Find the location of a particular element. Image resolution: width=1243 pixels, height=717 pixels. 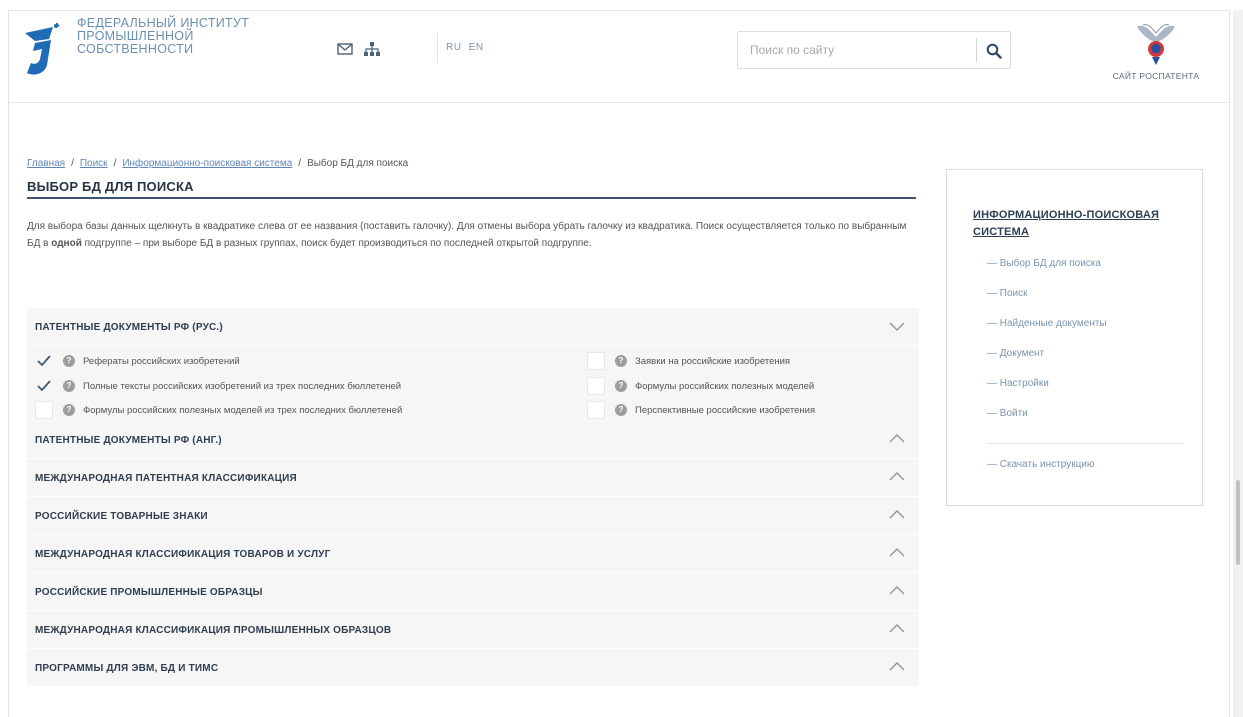

section-header: РОССИЙСКИЕ ПРОМЫШЛЕННЫЕ ОБРАЗЦЫ is located at coordinates (473, 592).